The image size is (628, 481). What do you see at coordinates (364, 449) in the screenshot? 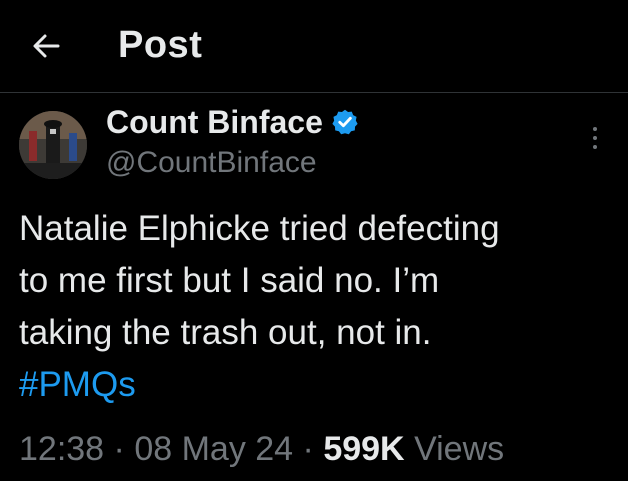
I see `views-count: 599K` at bounding box center [364, 449].